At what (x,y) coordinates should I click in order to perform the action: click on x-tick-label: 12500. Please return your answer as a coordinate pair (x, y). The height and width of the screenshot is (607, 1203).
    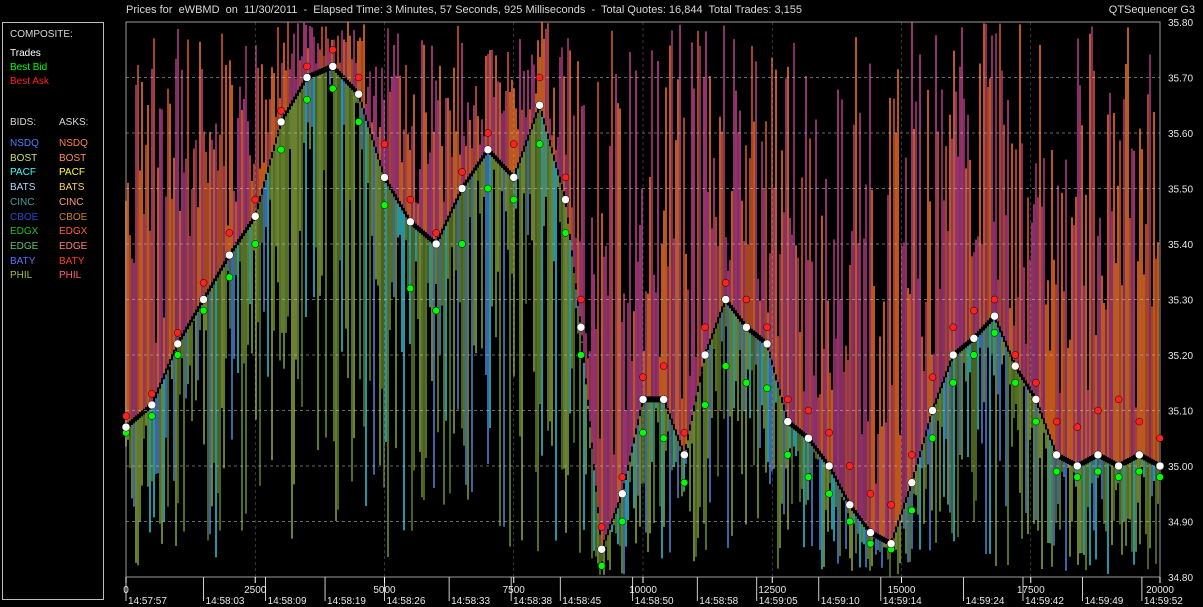
    Looking at the image, I should click on (772, 590).